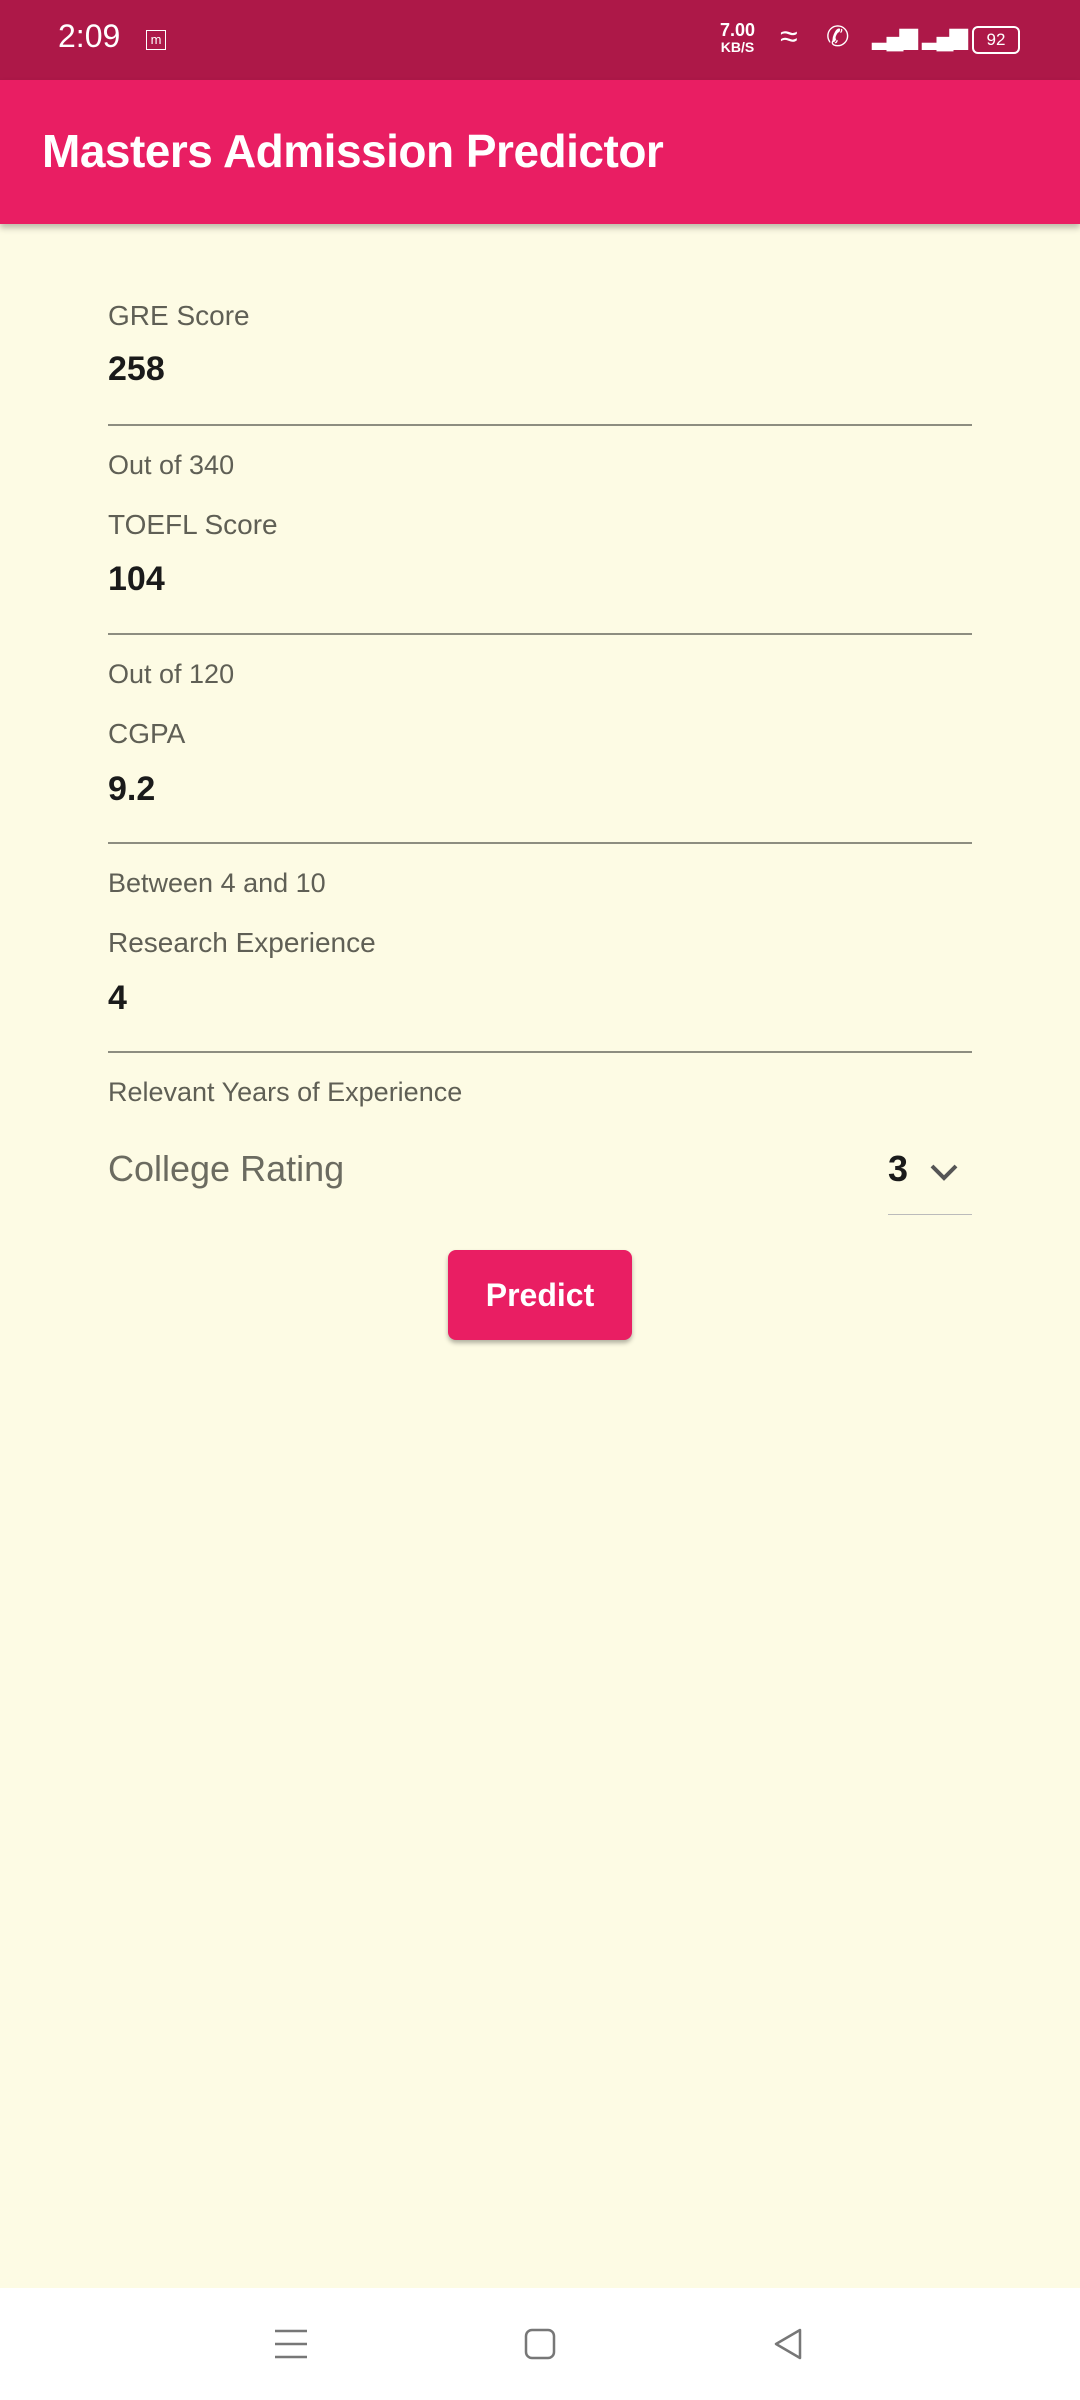 The image size is (1080, 2400). Describe the element at coordinates (540, 1295) in the screenshot. I see `predict-button: Predict` at that location.